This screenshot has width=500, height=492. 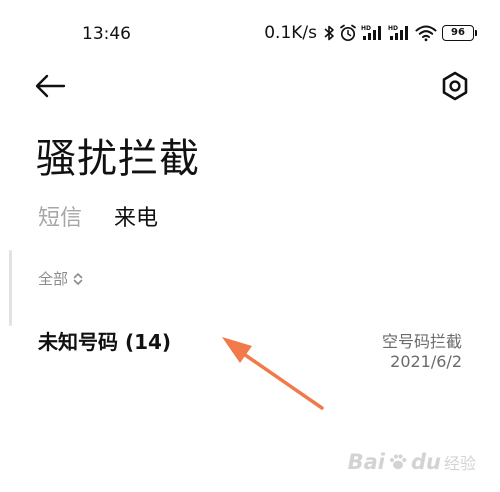 I want to click on back-button, so click(x=50, y=86).